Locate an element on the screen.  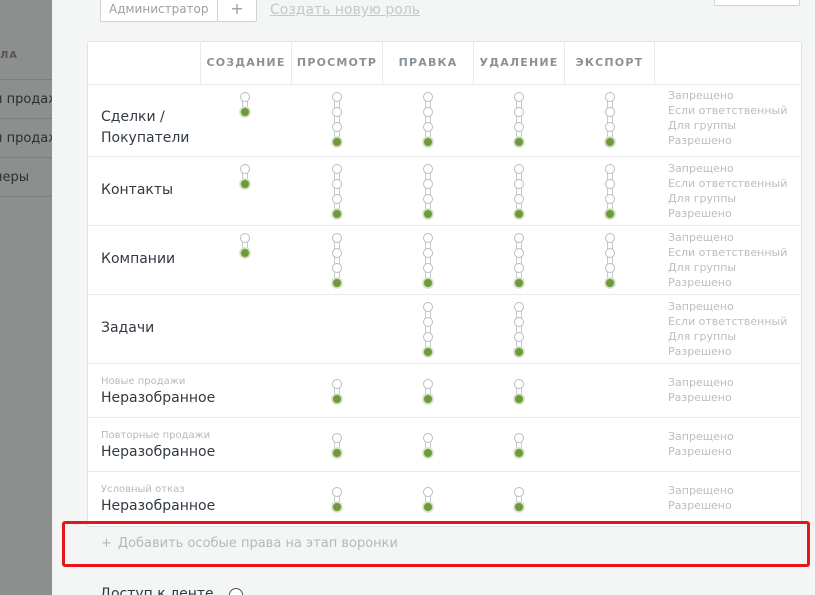
sidebar-item-1: и продаж is located at coordinates (26, 98).